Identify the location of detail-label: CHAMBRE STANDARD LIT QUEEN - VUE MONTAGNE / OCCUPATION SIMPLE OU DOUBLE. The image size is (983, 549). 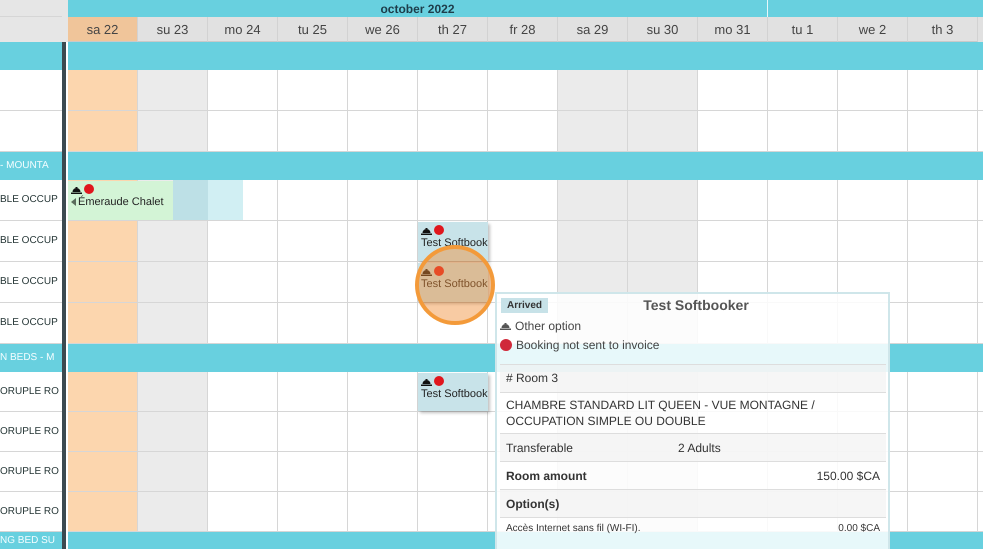
(661, 413).